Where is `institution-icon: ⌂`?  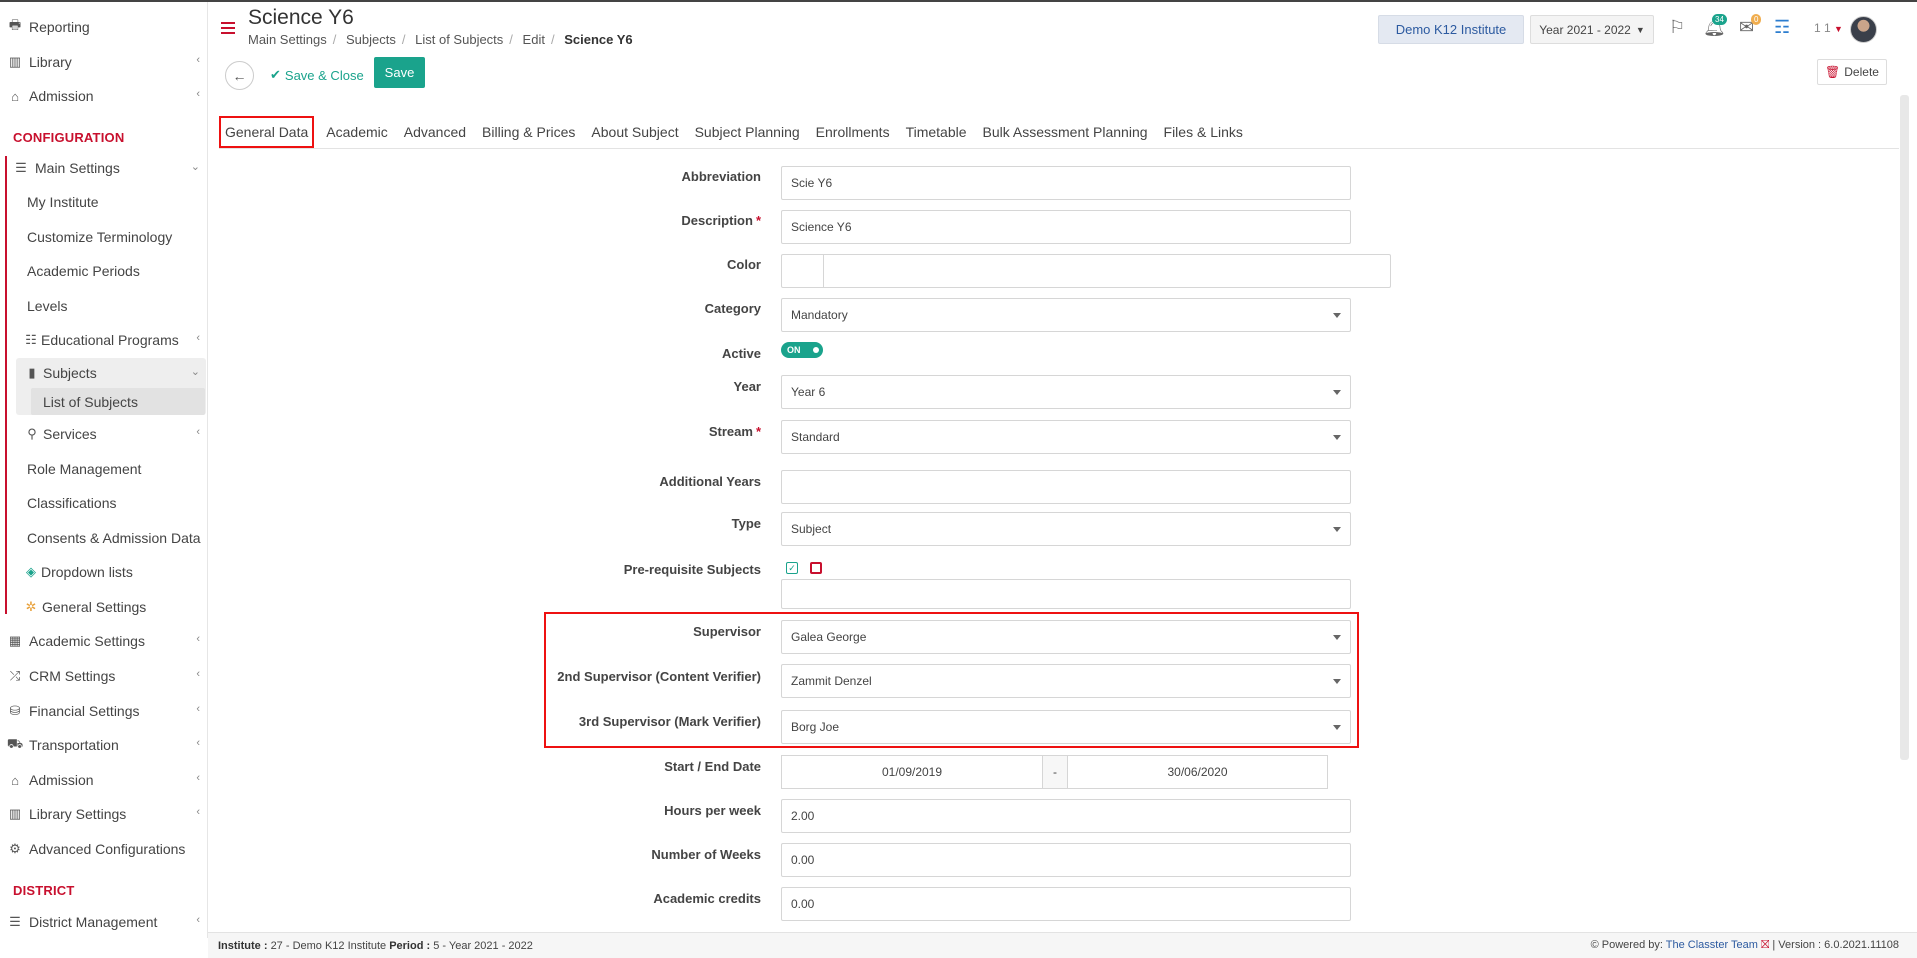 institution-icon: ⌂ is located at coordinates (15, 780).